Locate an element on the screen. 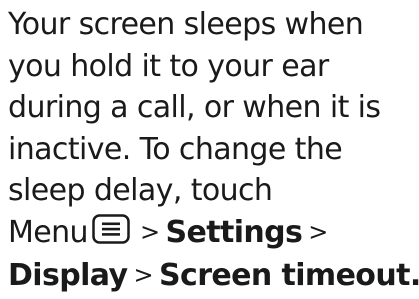 The height and width of the screenshot is (299, 419). menu-label: Menu is located at coordinates (48, 232).